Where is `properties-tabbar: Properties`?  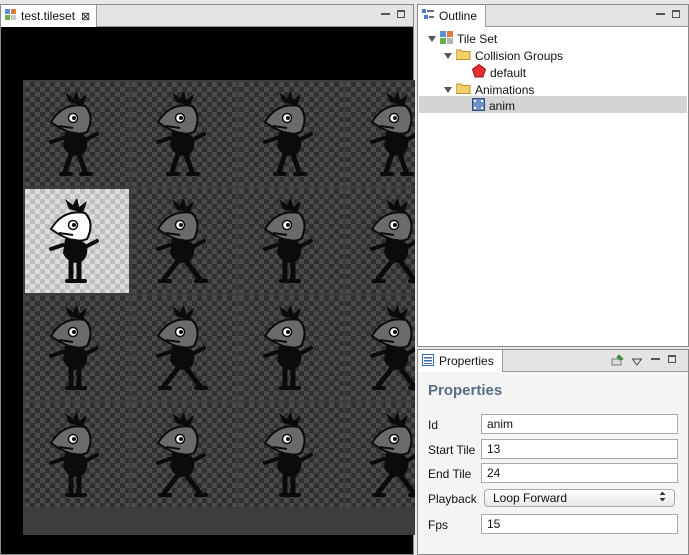
properties-tabbar: Properties is located at coordinates (553, 361).